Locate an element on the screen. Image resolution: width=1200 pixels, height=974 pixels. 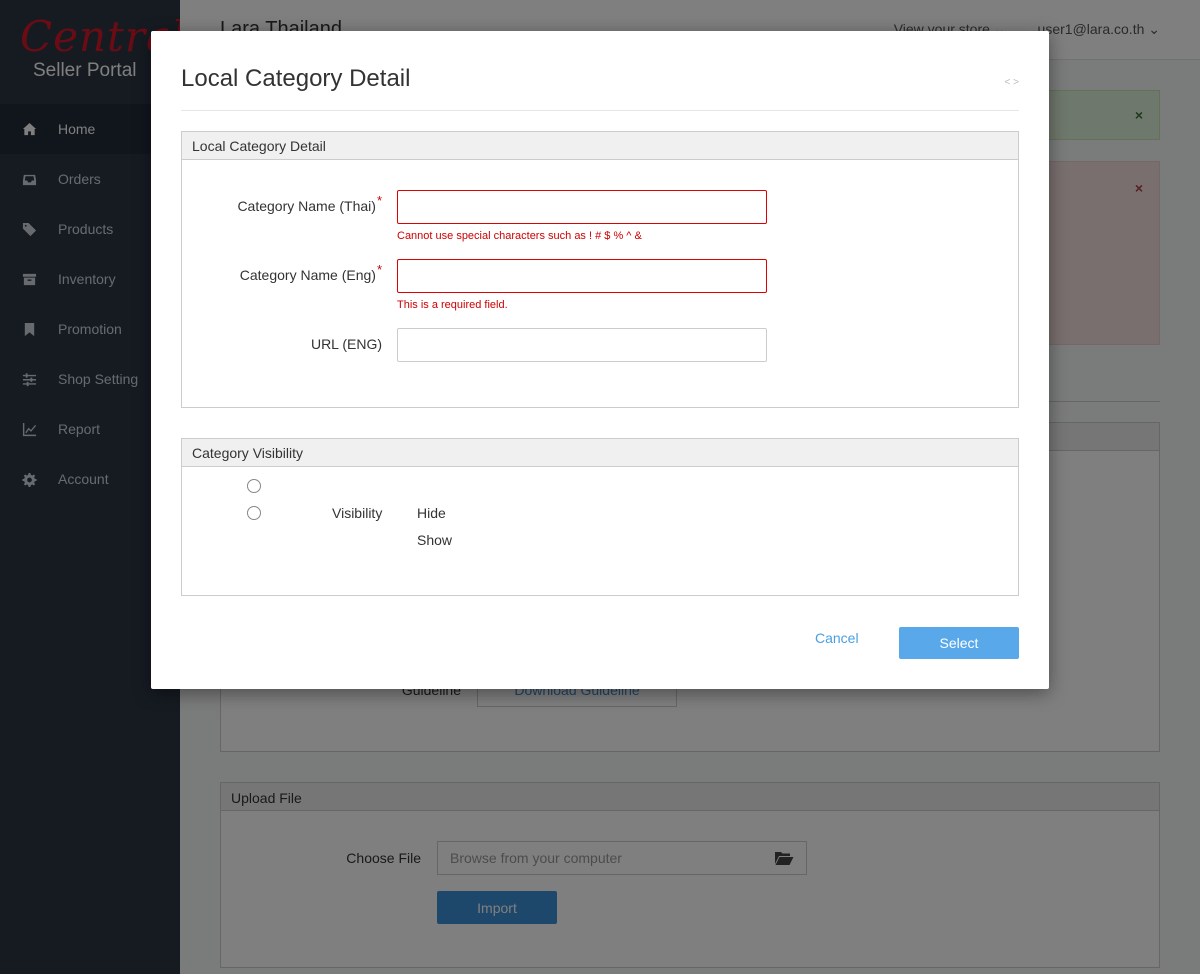
url-eng-label: URL (ENG) is located at coordinates (346, 344).